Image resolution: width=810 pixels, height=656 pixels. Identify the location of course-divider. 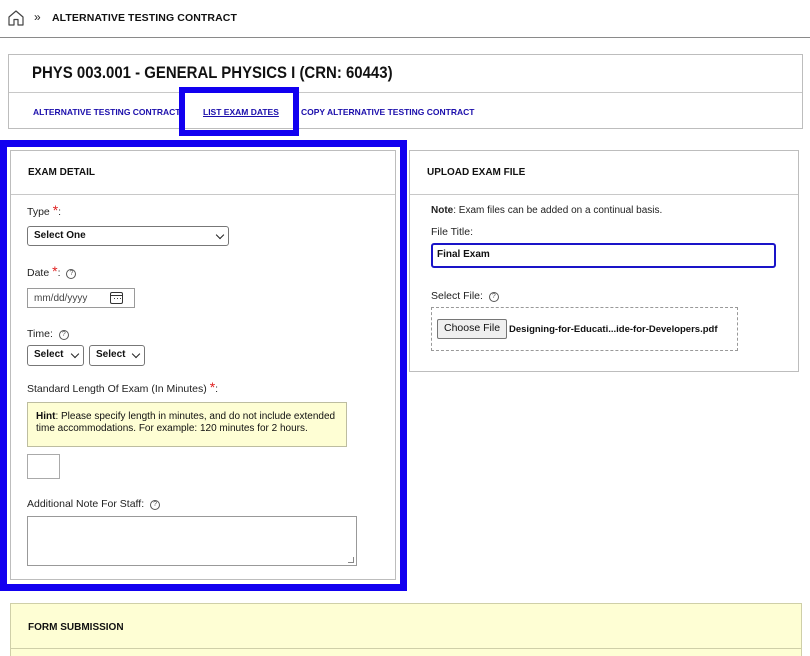
(405, 92).